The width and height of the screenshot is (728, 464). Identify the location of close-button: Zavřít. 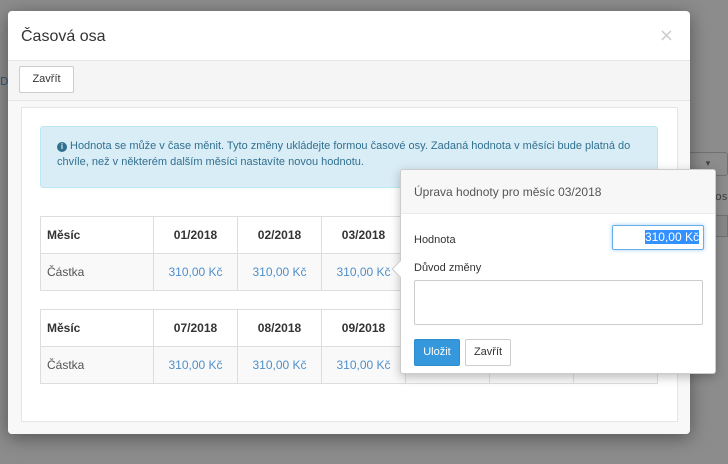
(46, 79).